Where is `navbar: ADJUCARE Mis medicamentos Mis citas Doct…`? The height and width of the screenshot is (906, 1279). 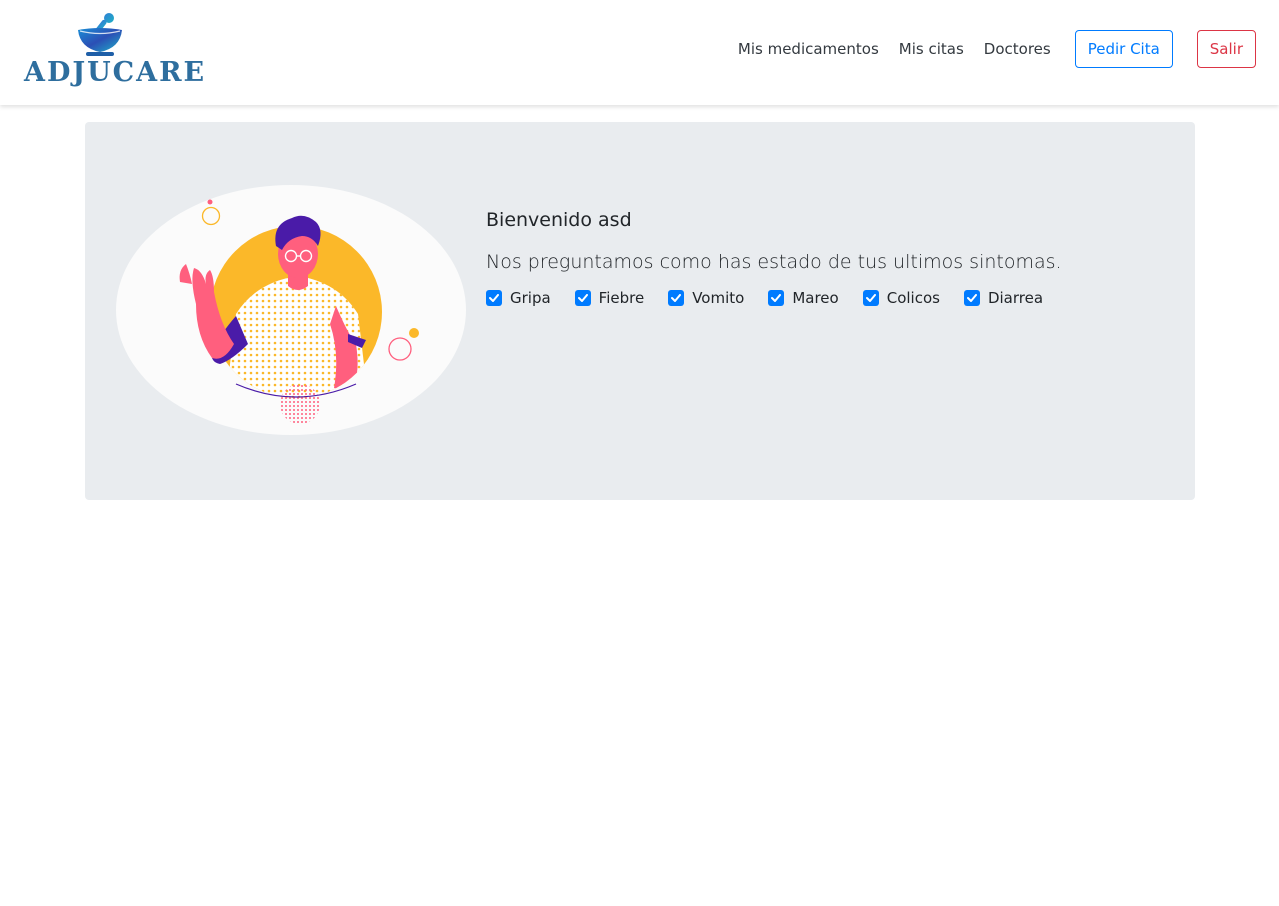
navbar: ADJUCARE Mis medicamentos Mis citas Doct… is located at coordinates (639, 52).